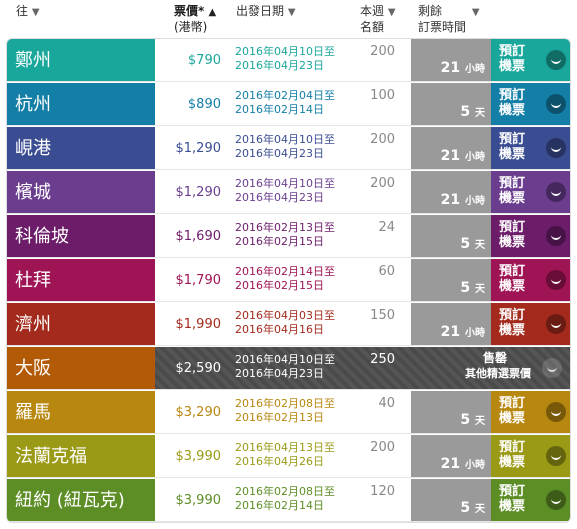 The image size is (577, 529). Describe the element at coordinates (279, 329) in the screenshot. I see `date-to: 2016年04月16日` at that location.